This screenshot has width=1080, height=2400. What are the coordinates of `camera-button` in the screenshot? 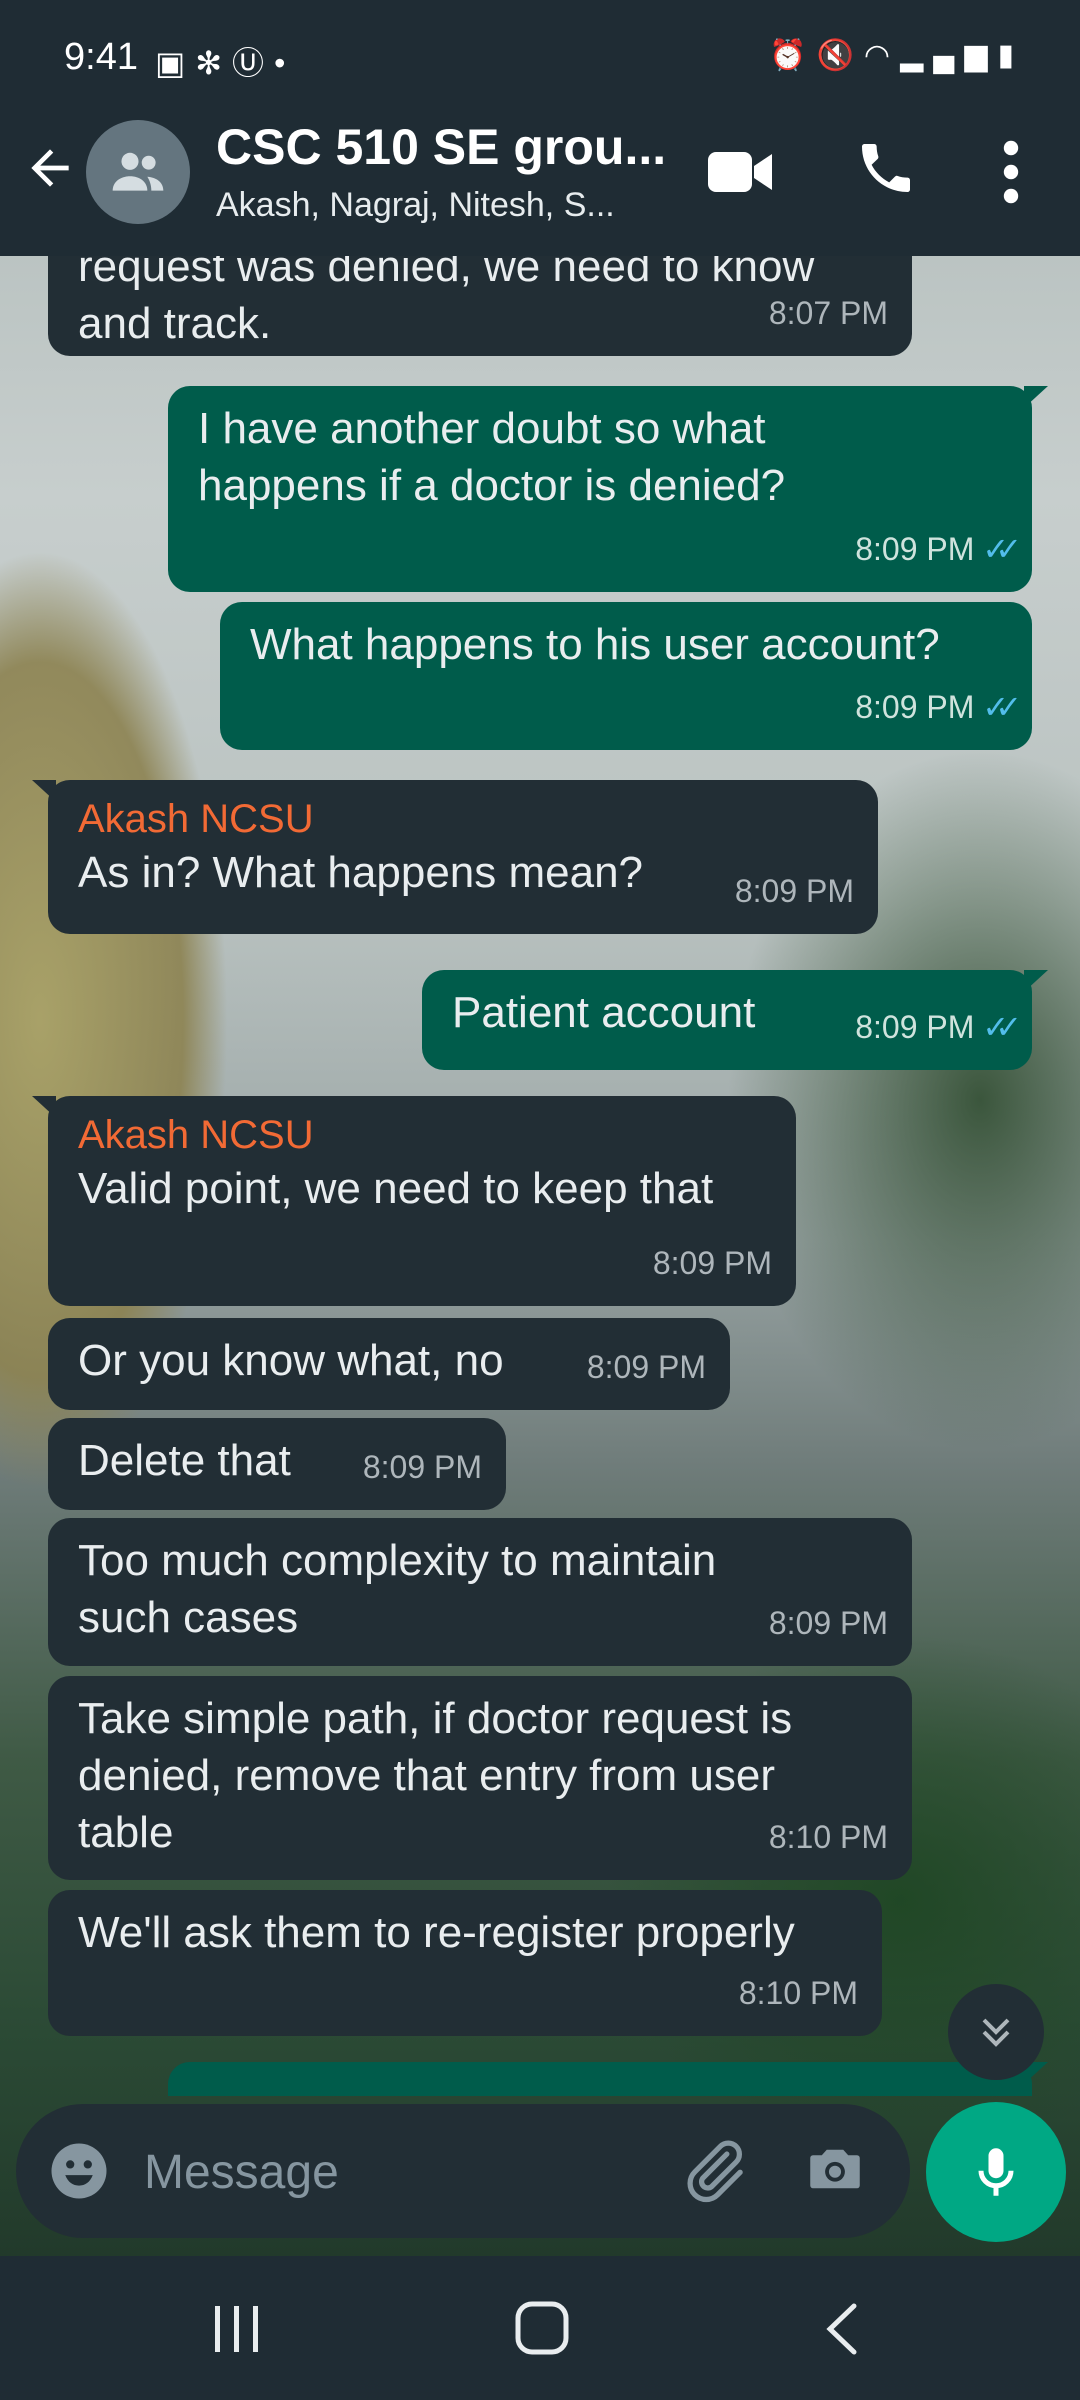 It's located at (835, 2169).